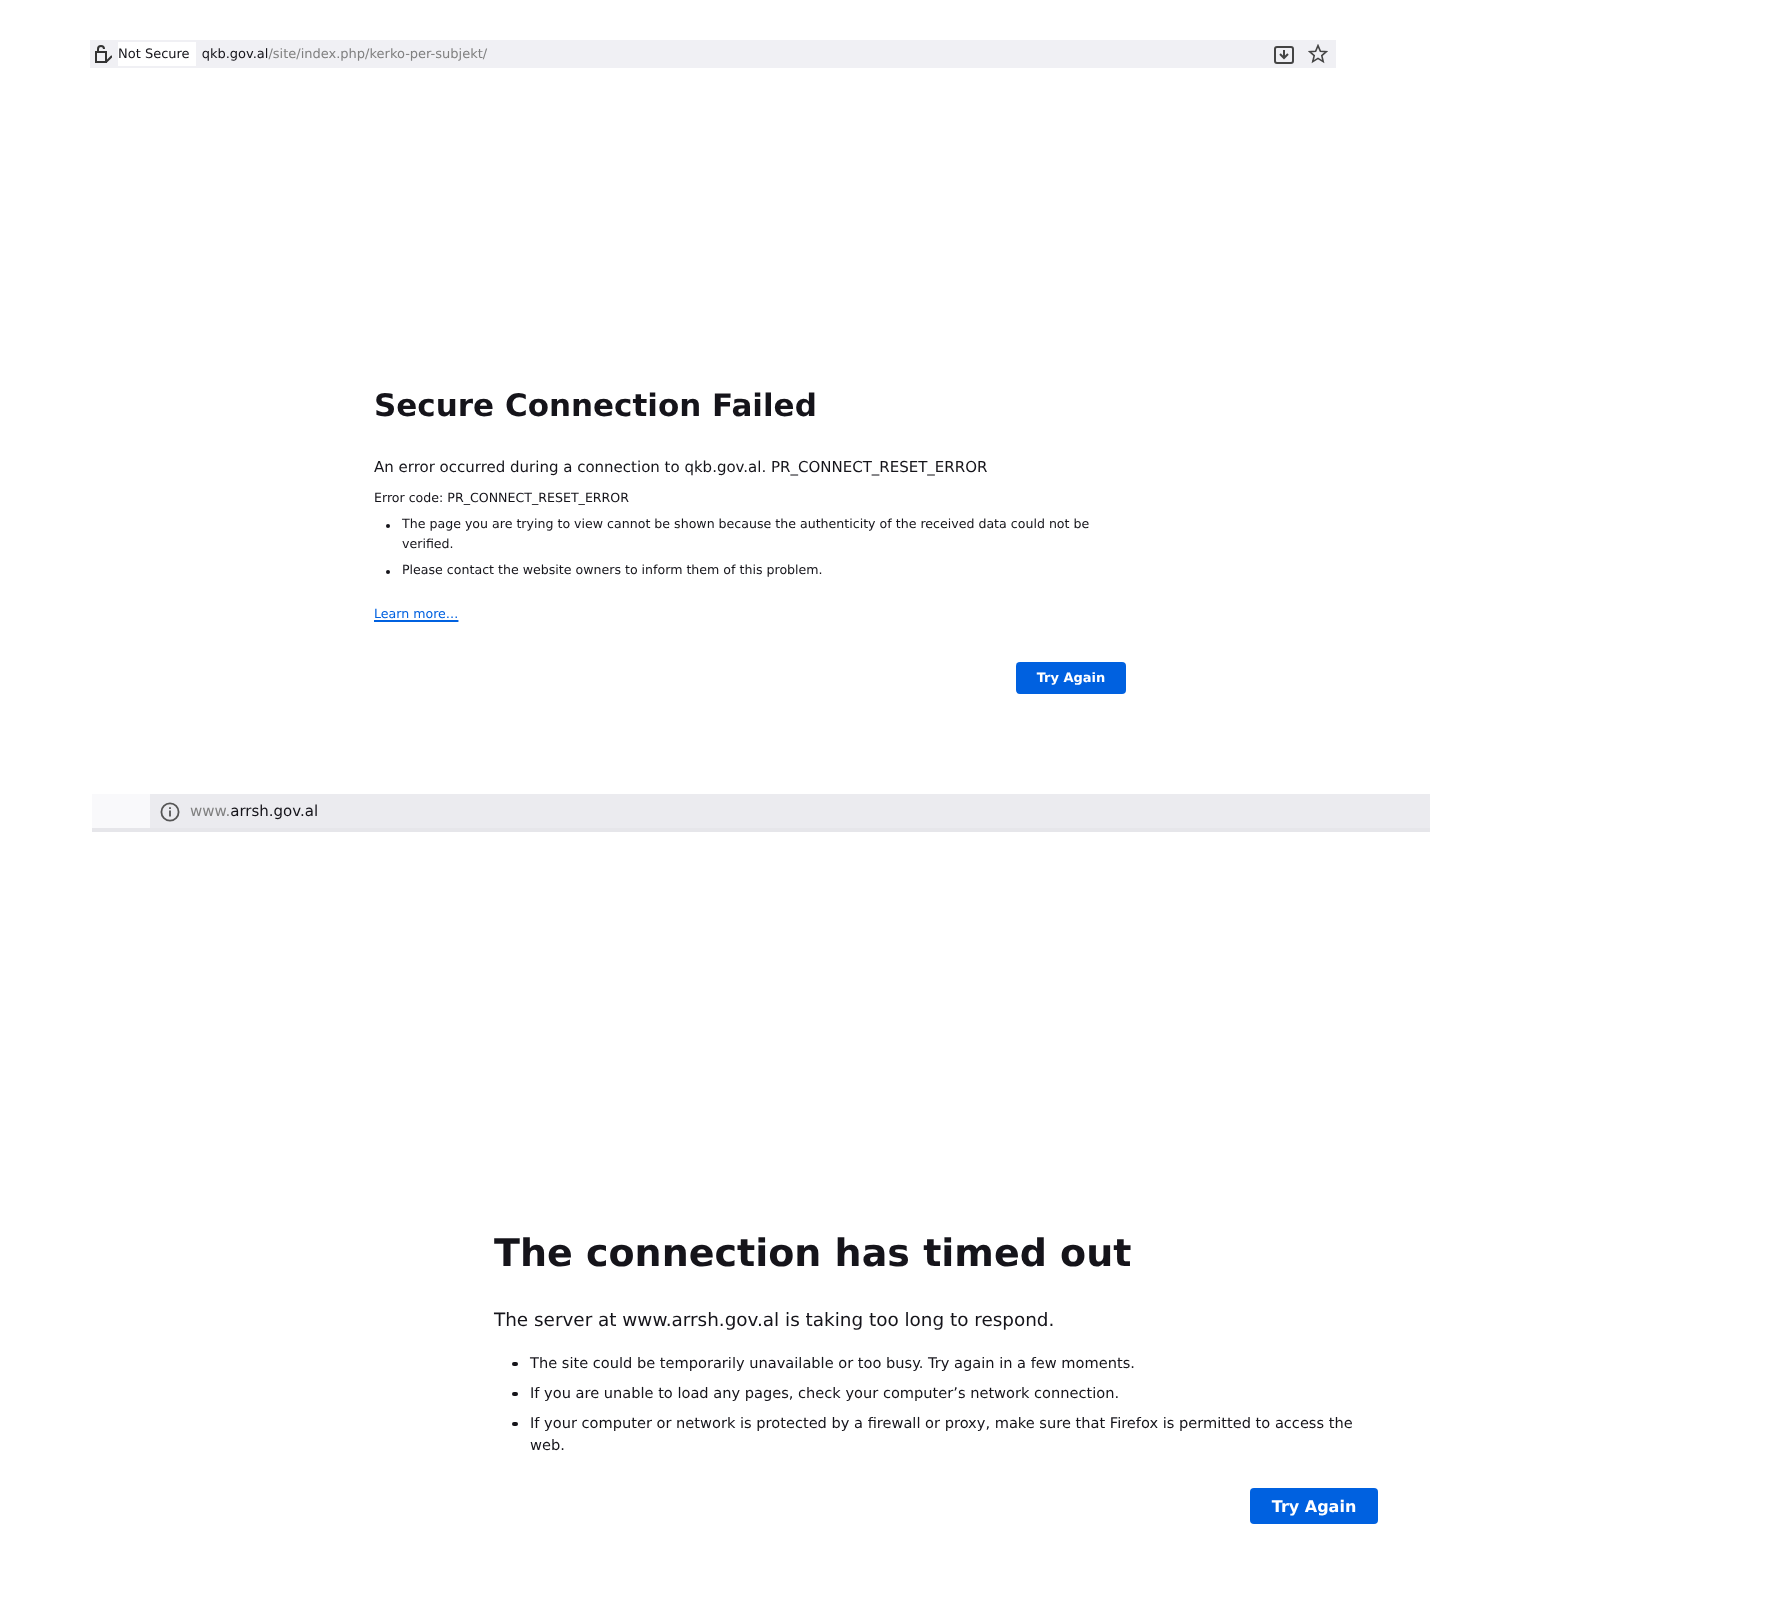 The image size is (1768, 1604). I want to click on star-icon, so click(1318, 54).